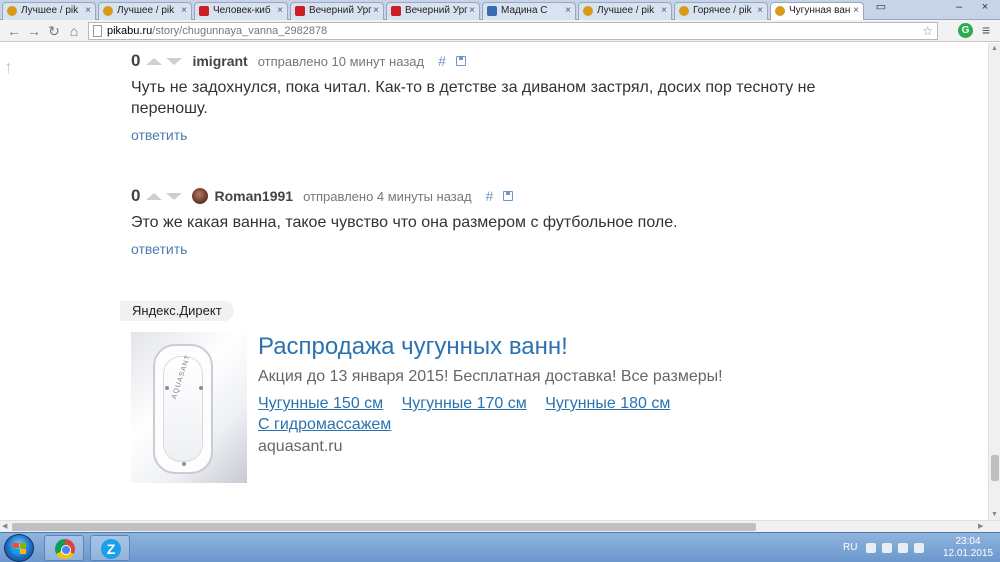 The image size is (1000, 562). Describe the element at coordinates (871, 548) in the screenshot. I see `tray-arrow-icon` at that location.